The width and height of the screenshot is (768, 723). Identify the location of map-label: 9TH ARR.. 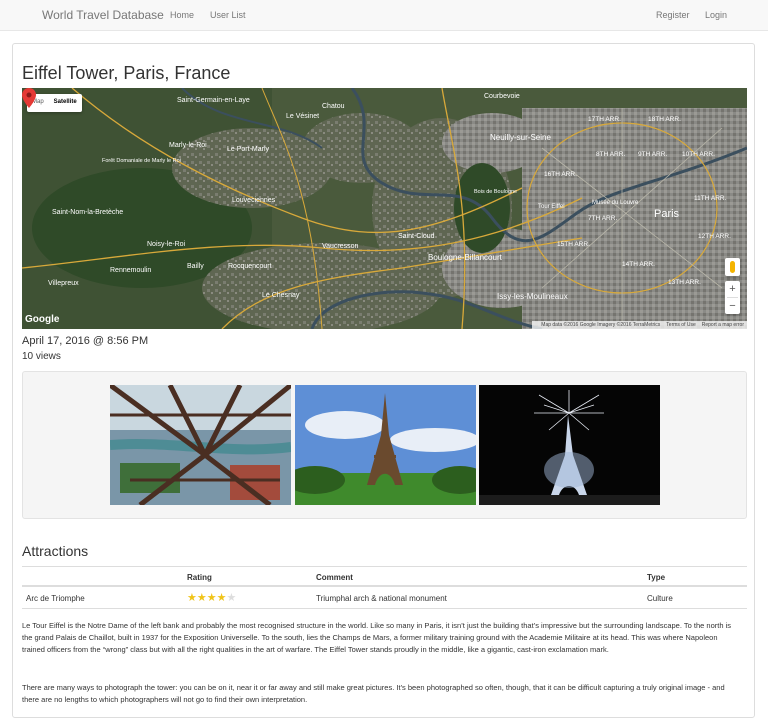
(652, 154).